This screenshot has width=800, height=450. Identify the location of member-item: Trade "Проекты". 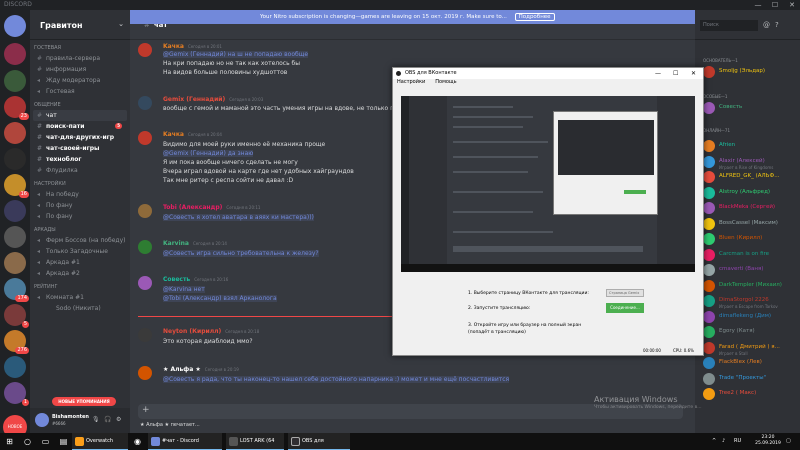
(750, 379).